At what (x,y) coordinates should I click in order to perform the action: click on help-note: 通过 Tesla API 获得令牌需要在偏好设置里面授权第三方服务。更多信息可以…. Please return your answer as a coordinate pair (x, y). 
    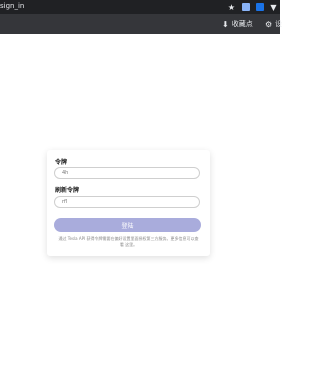
    Looking at the image, I should click on (128, 241).